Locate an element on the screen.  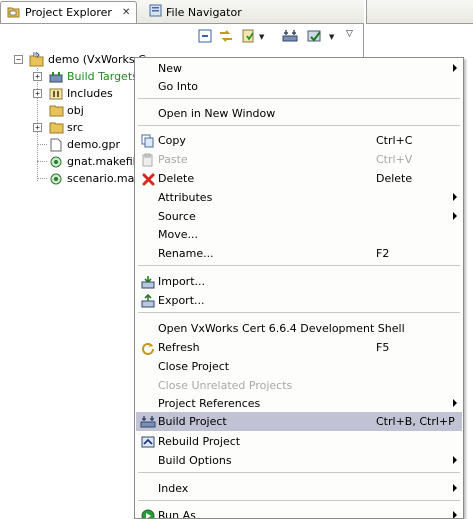
menu-item-label: Index is located at coordinates (173, 488).